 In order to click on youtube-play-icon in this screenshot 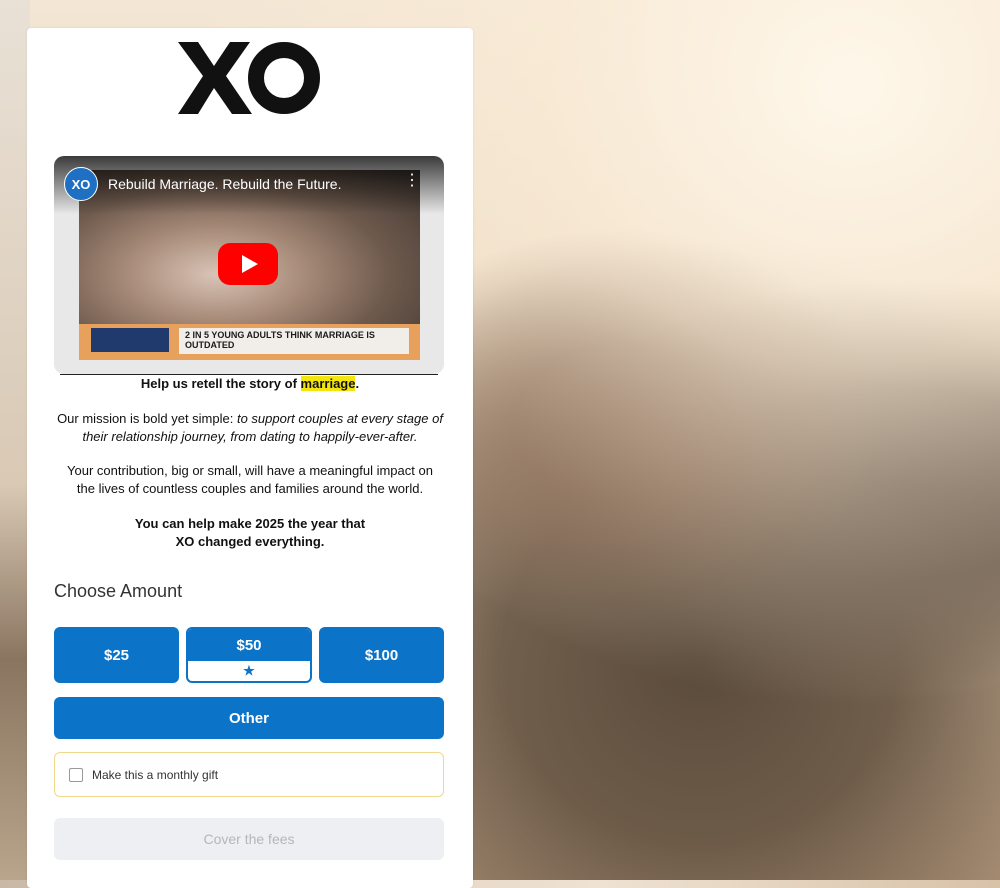, I will do `click(248, 264)`.